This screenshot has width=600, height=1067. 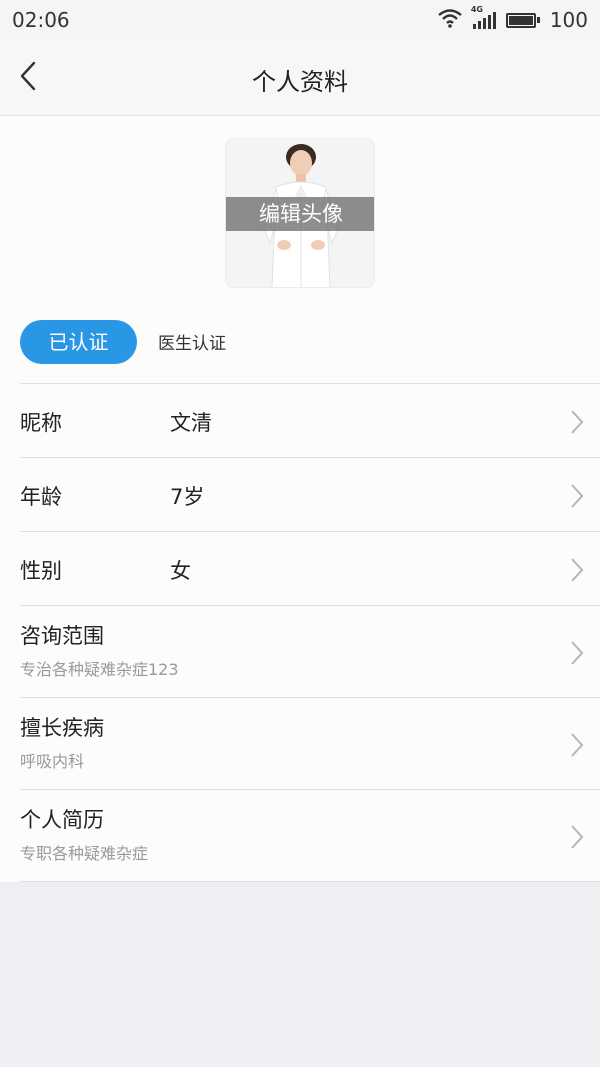 I want to click on signal-icon: 4G, so click(x=483, y=17).